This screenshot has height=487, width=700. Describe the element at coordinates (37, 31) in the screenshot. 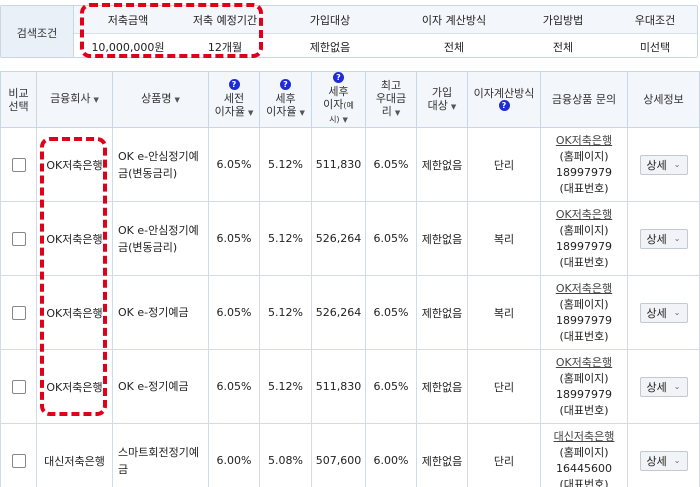

I see `search-conditions-label: 검색조건` at that location.